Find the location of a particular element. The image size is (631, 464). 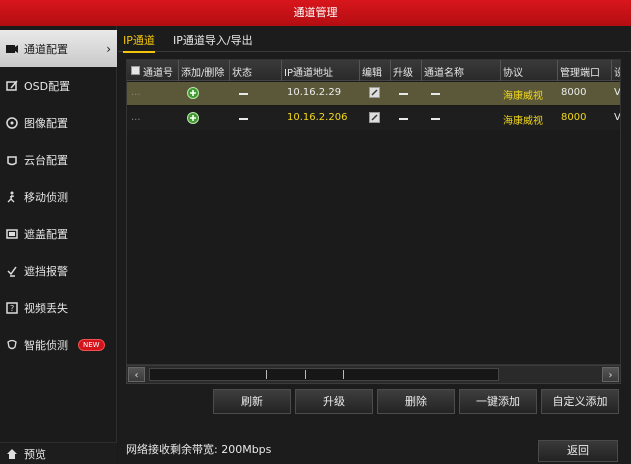

osd-icon is located at coordinates (12, 86).